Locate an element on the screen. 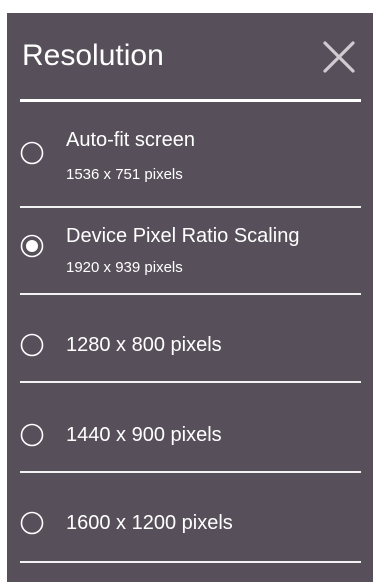 The image size is (380, 582). option-1600x1200: 1600 x 1200 pixels is located at coordinates (190, 518).